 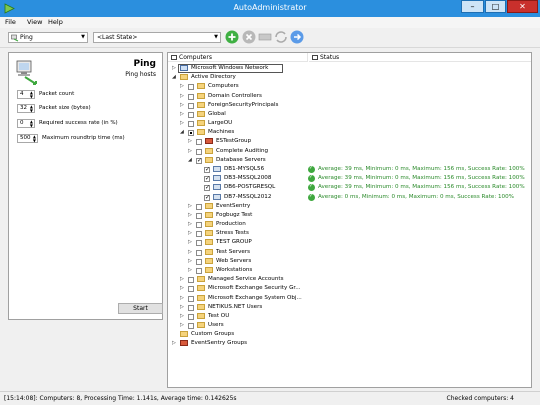 What do you see at coordinates (349, 123) in the screenshot?
I see `tree-node: ▷ LargeOU` at bounding box center [349, 123].